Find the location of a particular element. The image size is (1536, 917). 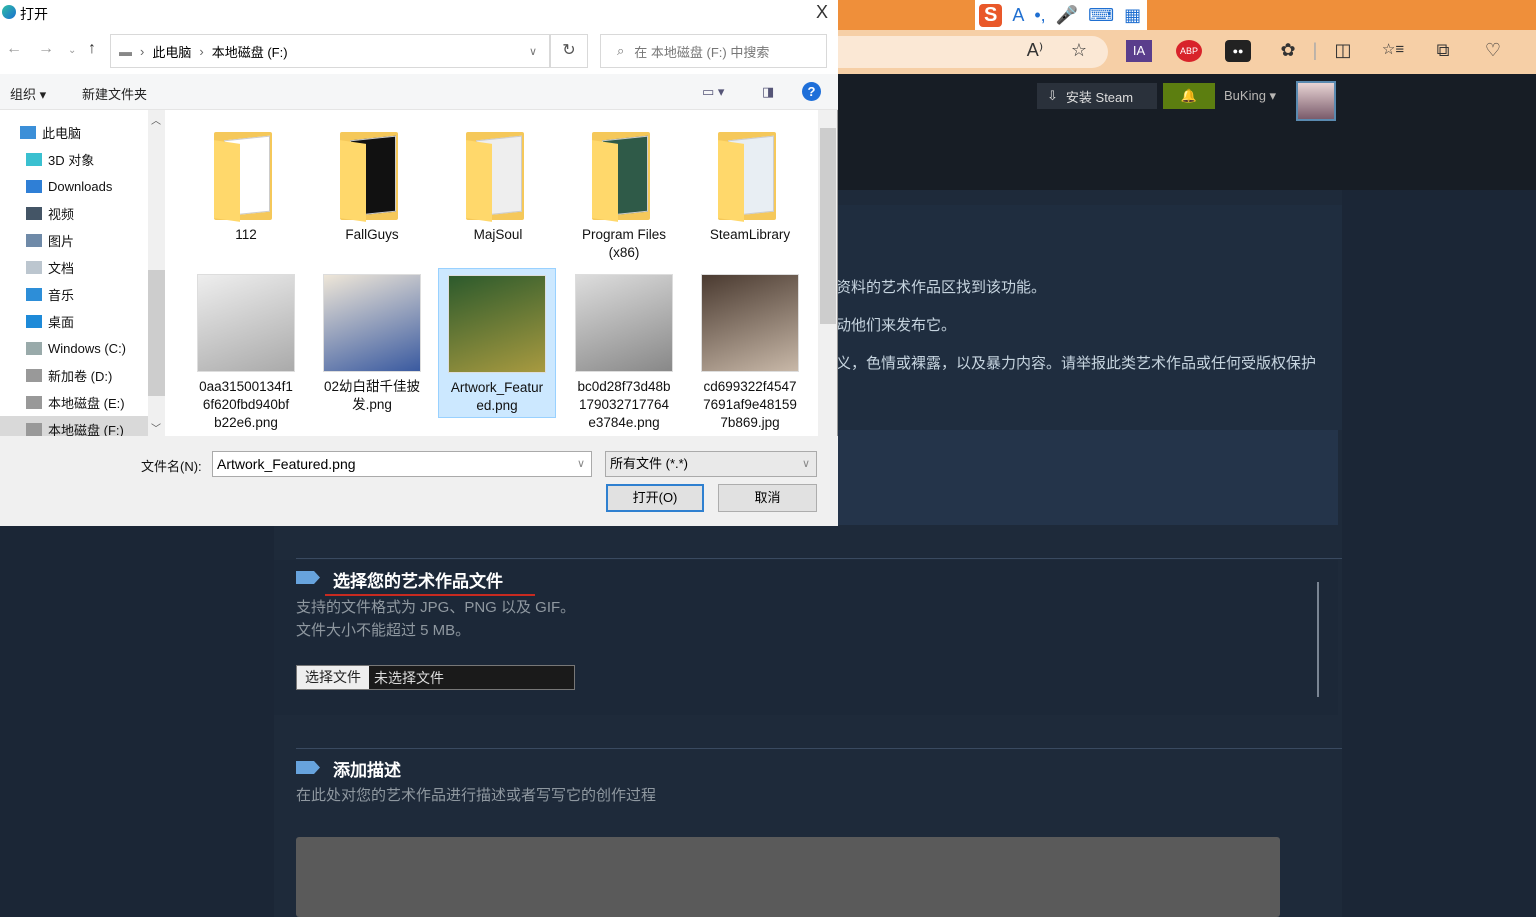

tree-item-label: 视频 is located at coordinates (61, 214).